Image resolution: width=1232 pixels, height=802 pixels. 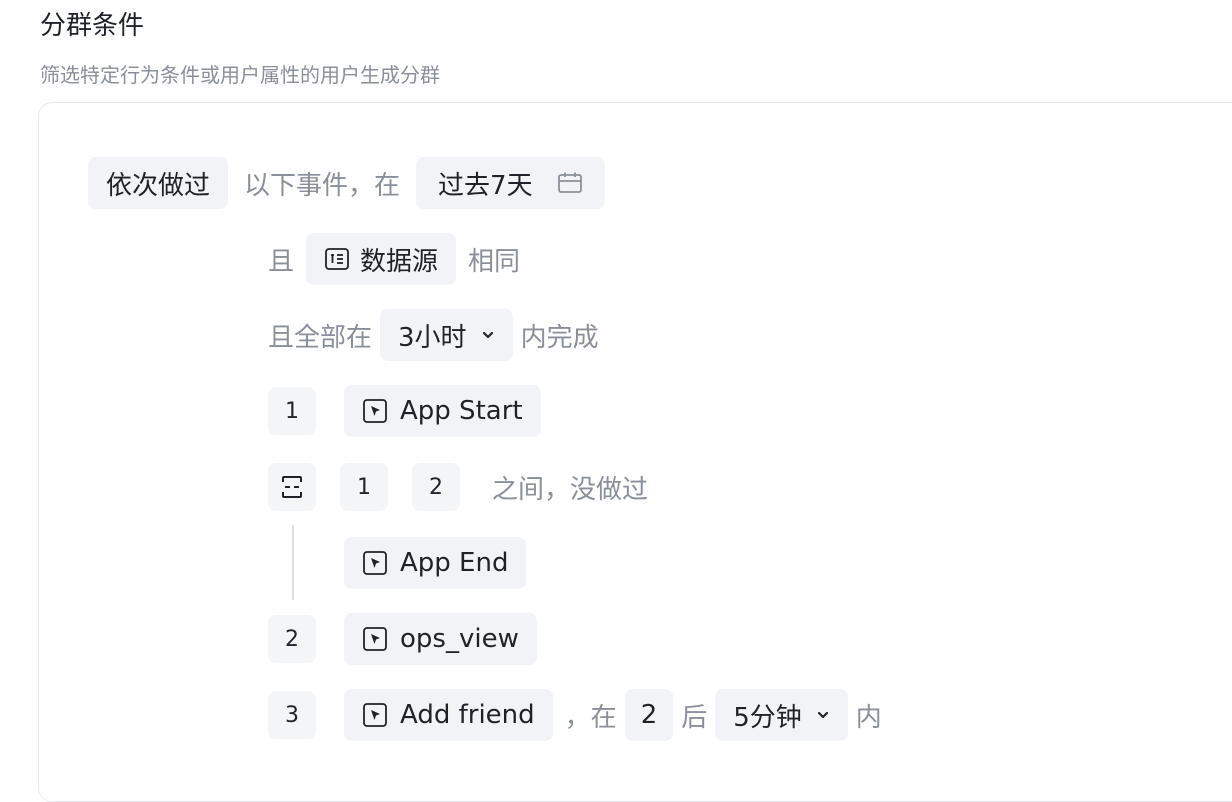 I want to click on excluded-event-row: App End, so click(x=435, y=563).